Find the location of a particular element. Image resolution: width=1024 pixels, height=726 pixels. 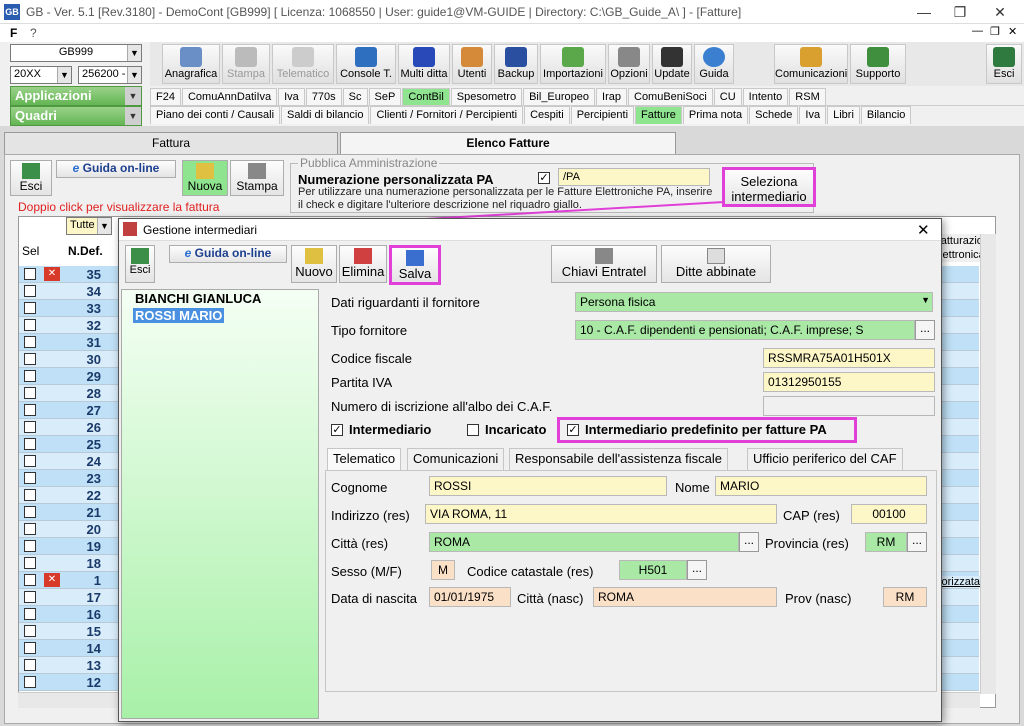

guida-button: Guida is located at coordinates (714, 64).